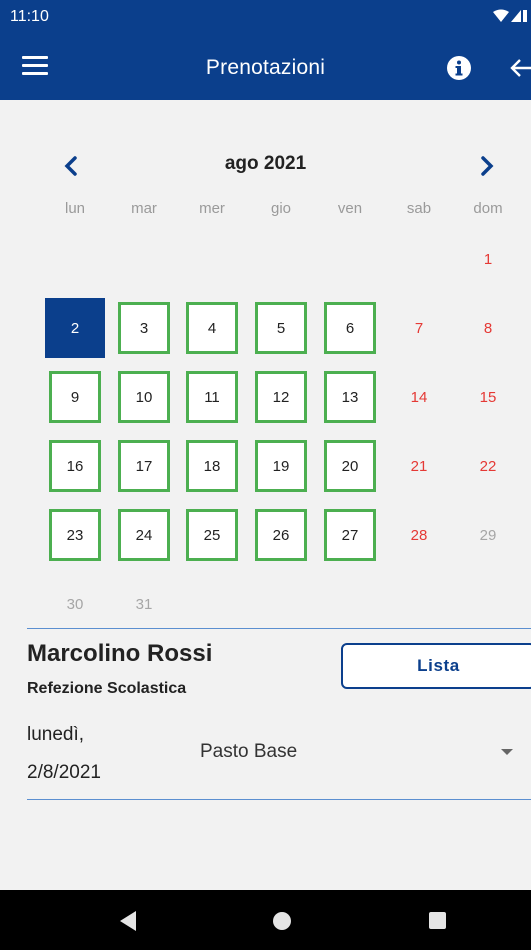  What do you see at coordinates (144, 535) in the screenshot?
I see `calendar-day-24: 24` at bounding box center [144, 535].